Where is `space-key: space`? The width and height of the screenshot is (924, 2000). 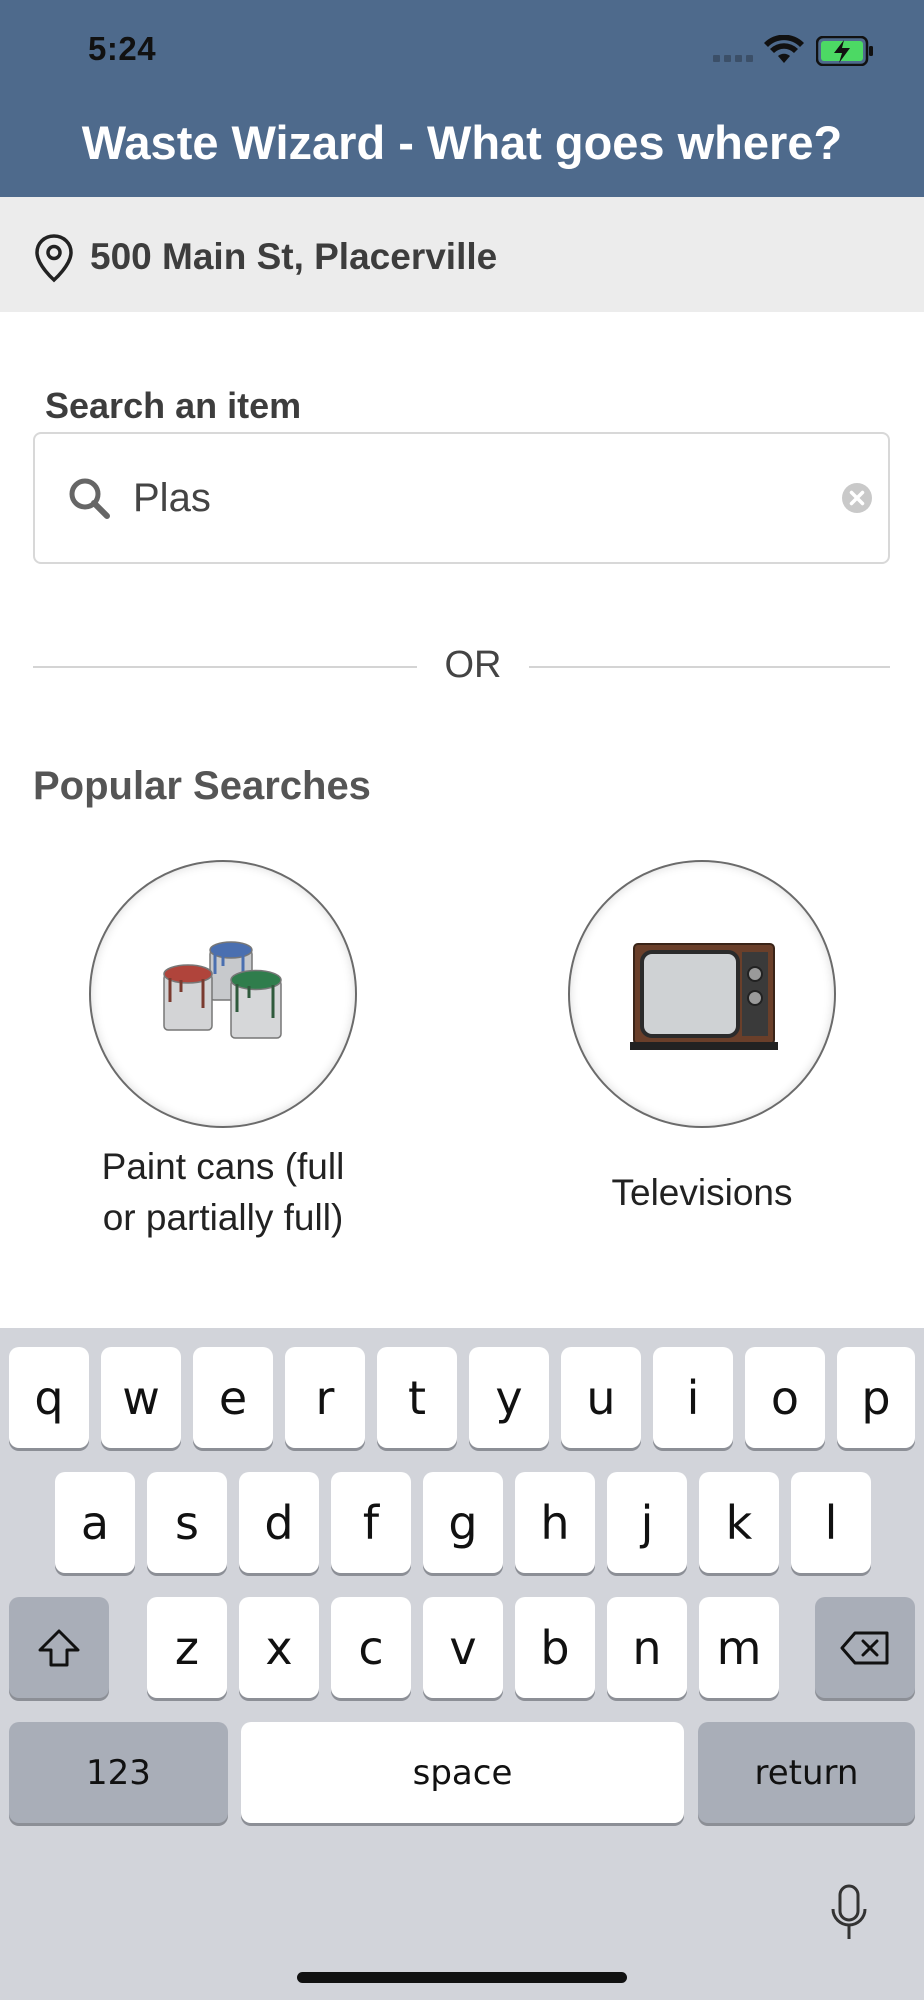 space-key: space is located at coordinates (462, 1772).